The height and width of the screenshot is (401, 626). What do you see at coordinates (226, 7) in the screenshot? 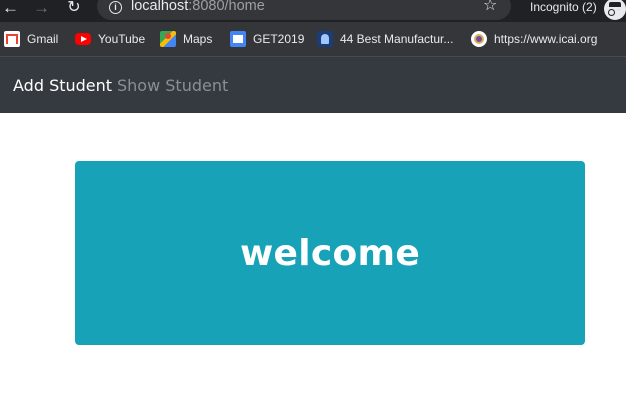
I see `url-path: :8080/home` at bounding box center [226, 7].